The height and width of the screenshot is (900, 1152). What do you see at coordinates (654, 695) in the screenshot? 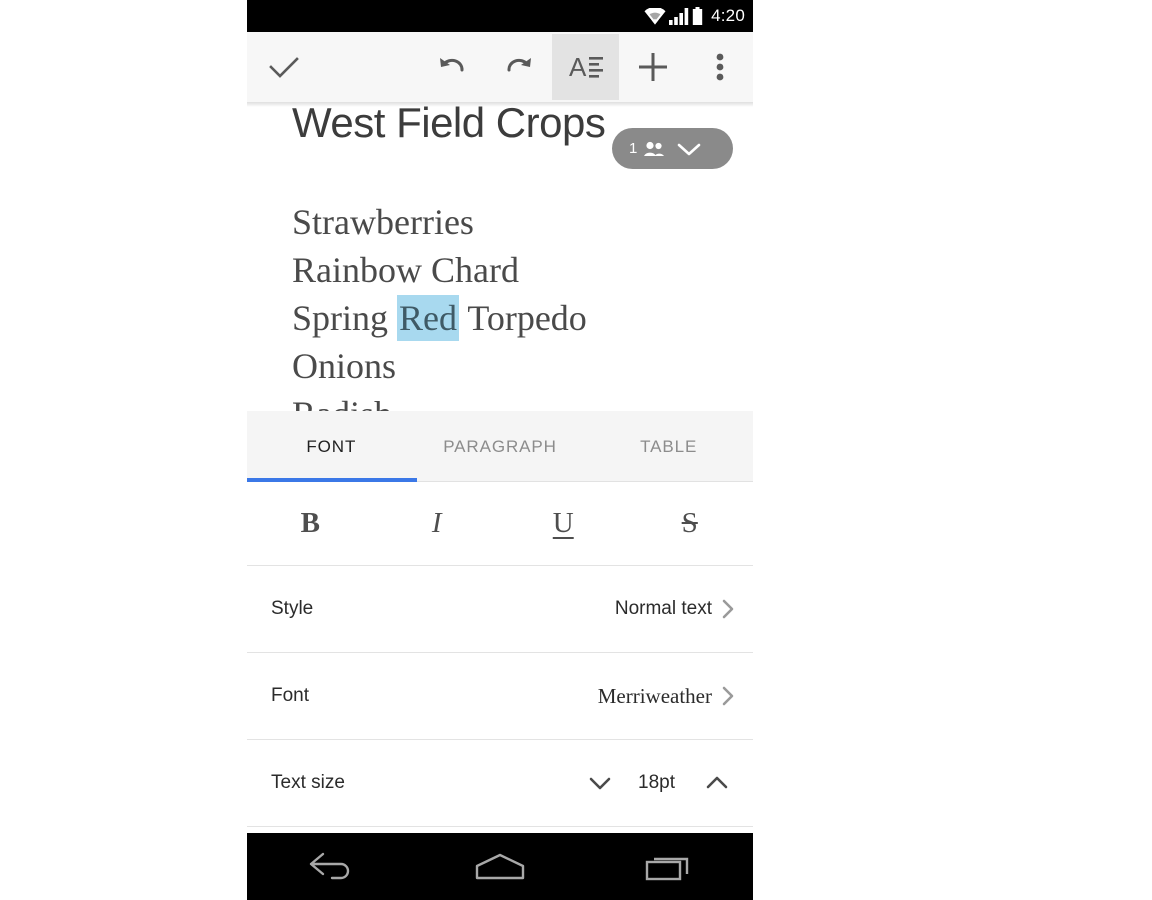
I see `font-value: Merriweather` at bounding box center [654, 695].